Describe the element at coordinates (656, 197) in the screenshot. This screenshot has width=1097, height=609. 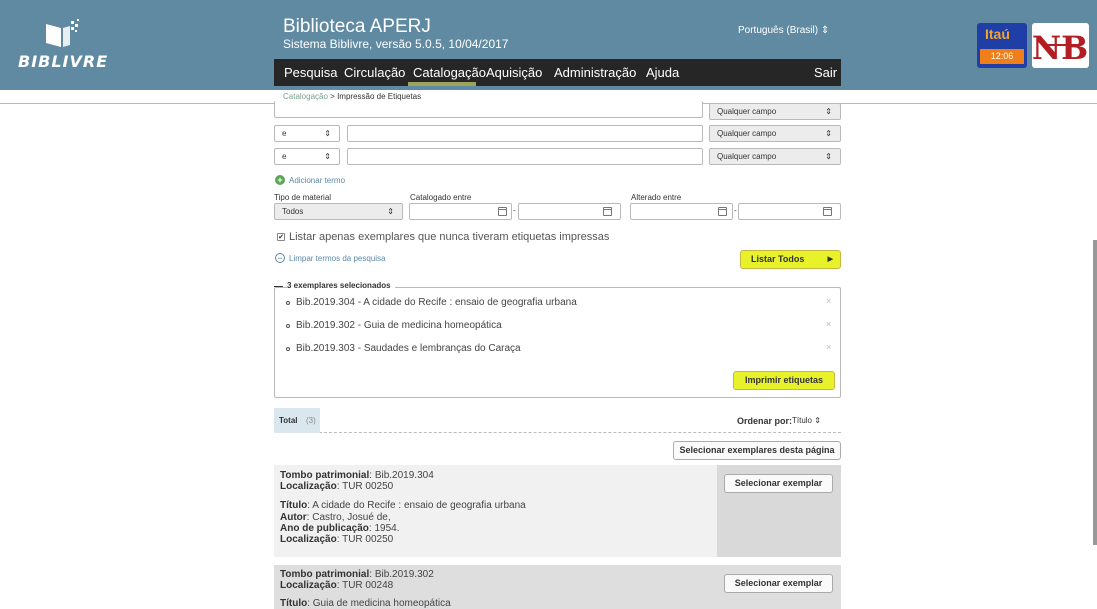
I see `changed-between-label: Alterado entre` at that location.